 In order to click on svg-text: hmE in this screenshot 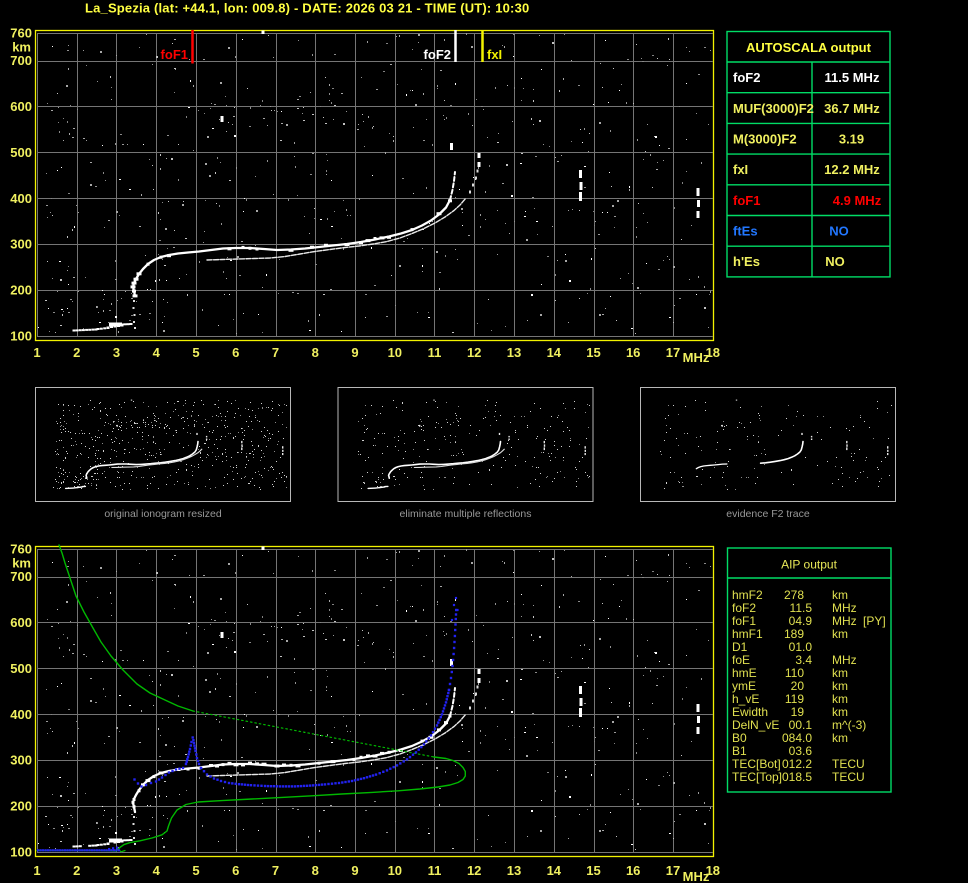, I will do `click(744, 673)`.